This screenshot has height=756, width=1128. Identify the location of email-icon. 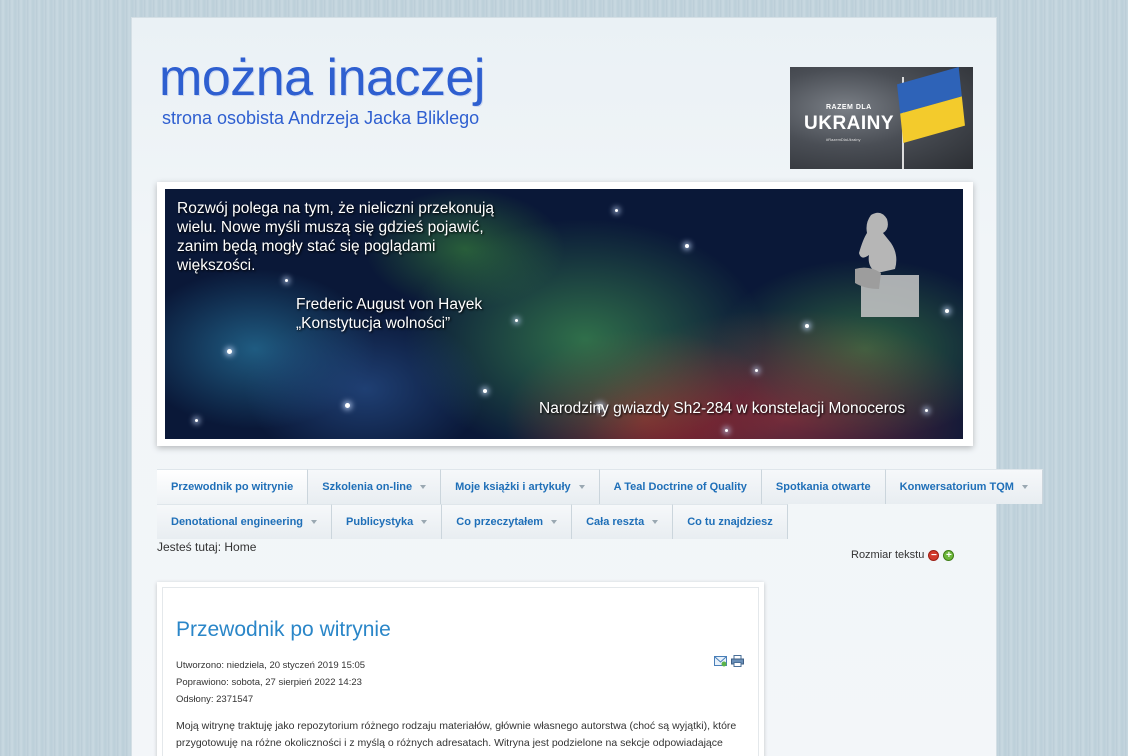
(720, 661).